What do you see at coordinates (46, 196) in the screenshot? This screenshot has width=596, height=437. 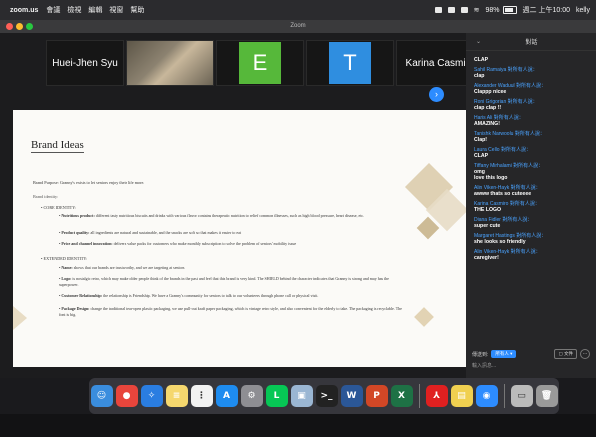 I see `slide-brand-identity: Brand identity:` at bounding box center [46, 196].